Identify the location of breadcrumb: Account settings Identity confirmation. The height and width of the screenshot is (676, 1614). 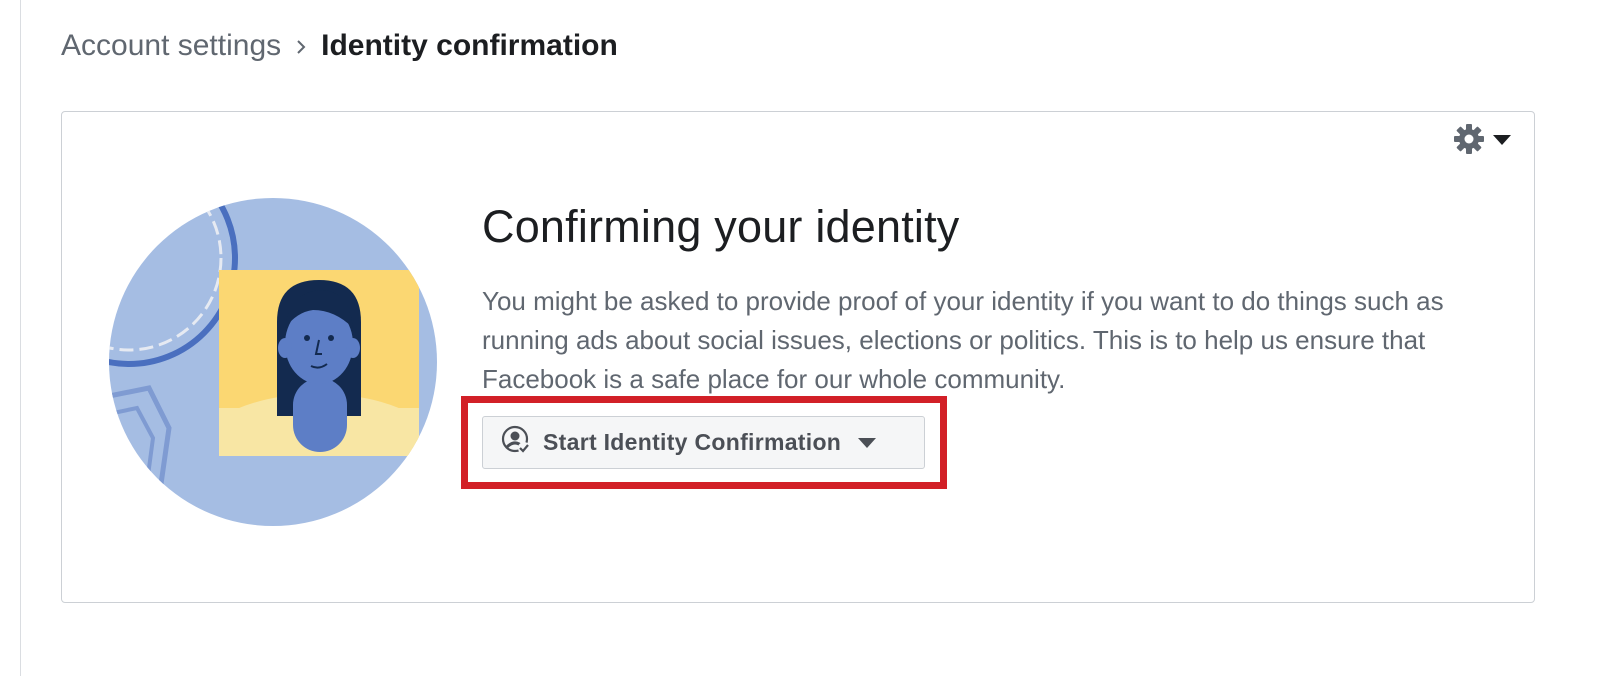
(339, 46).